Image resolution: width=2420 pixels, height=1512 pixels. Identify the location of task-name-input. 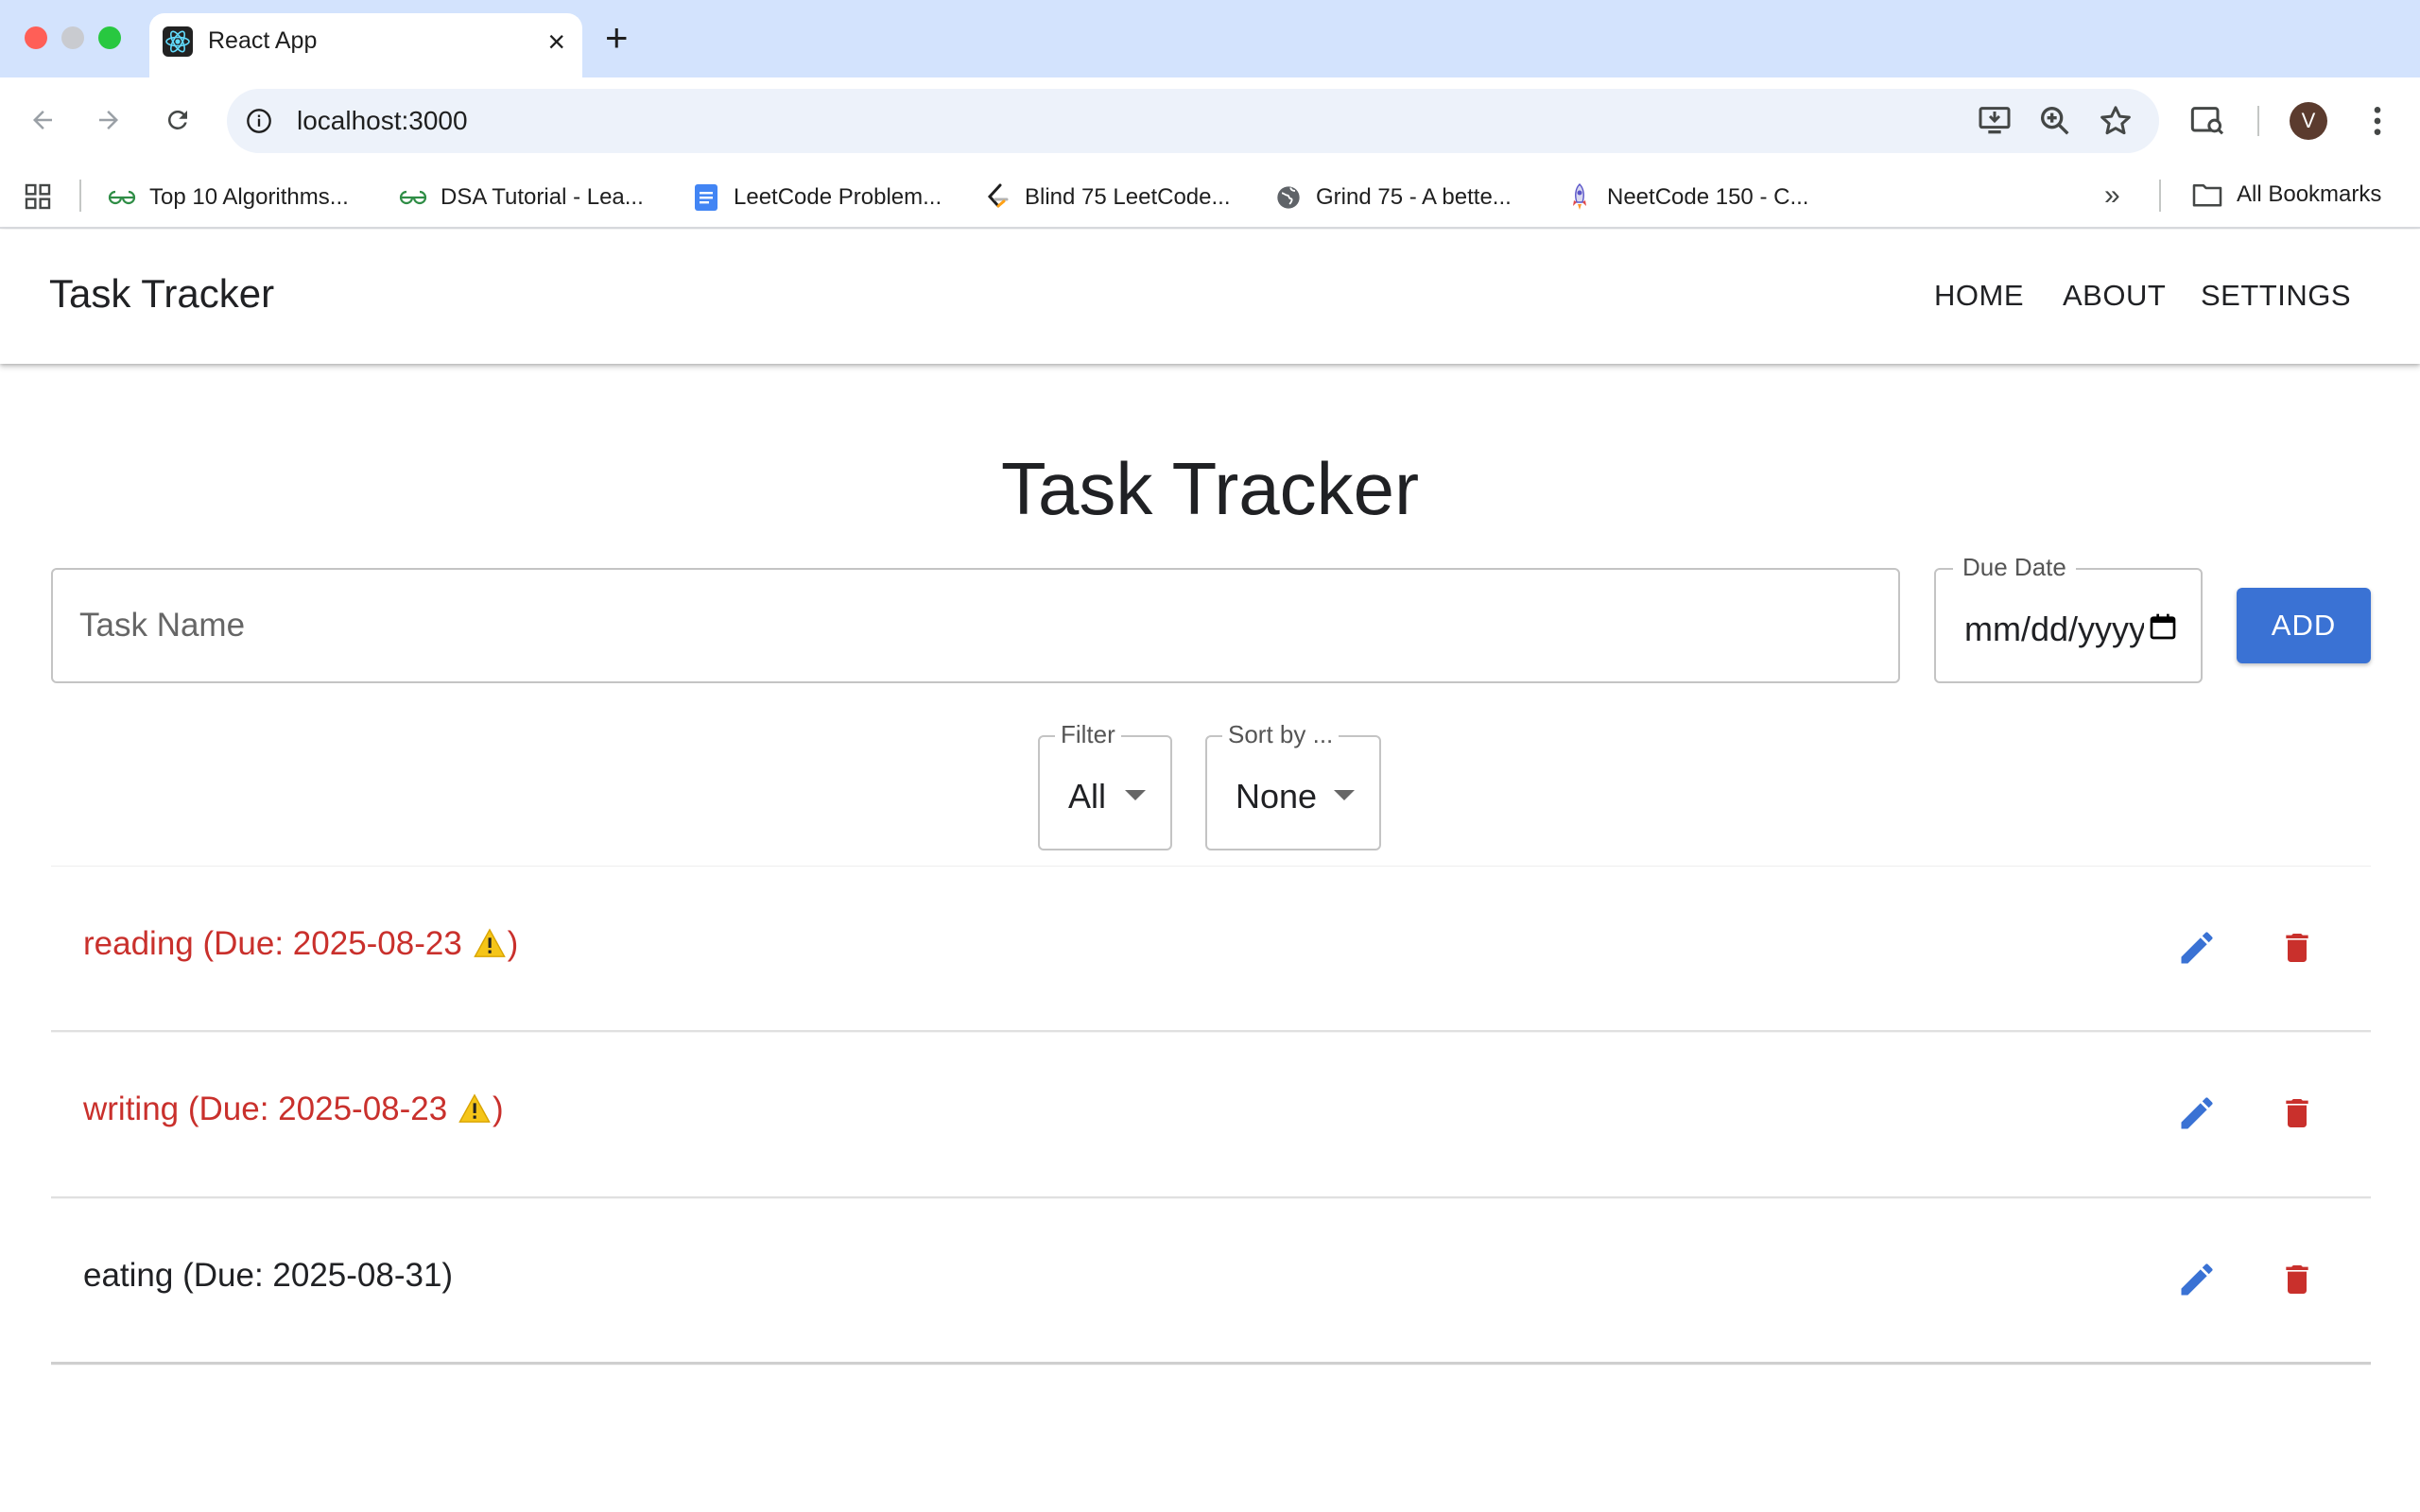
(976, 625).